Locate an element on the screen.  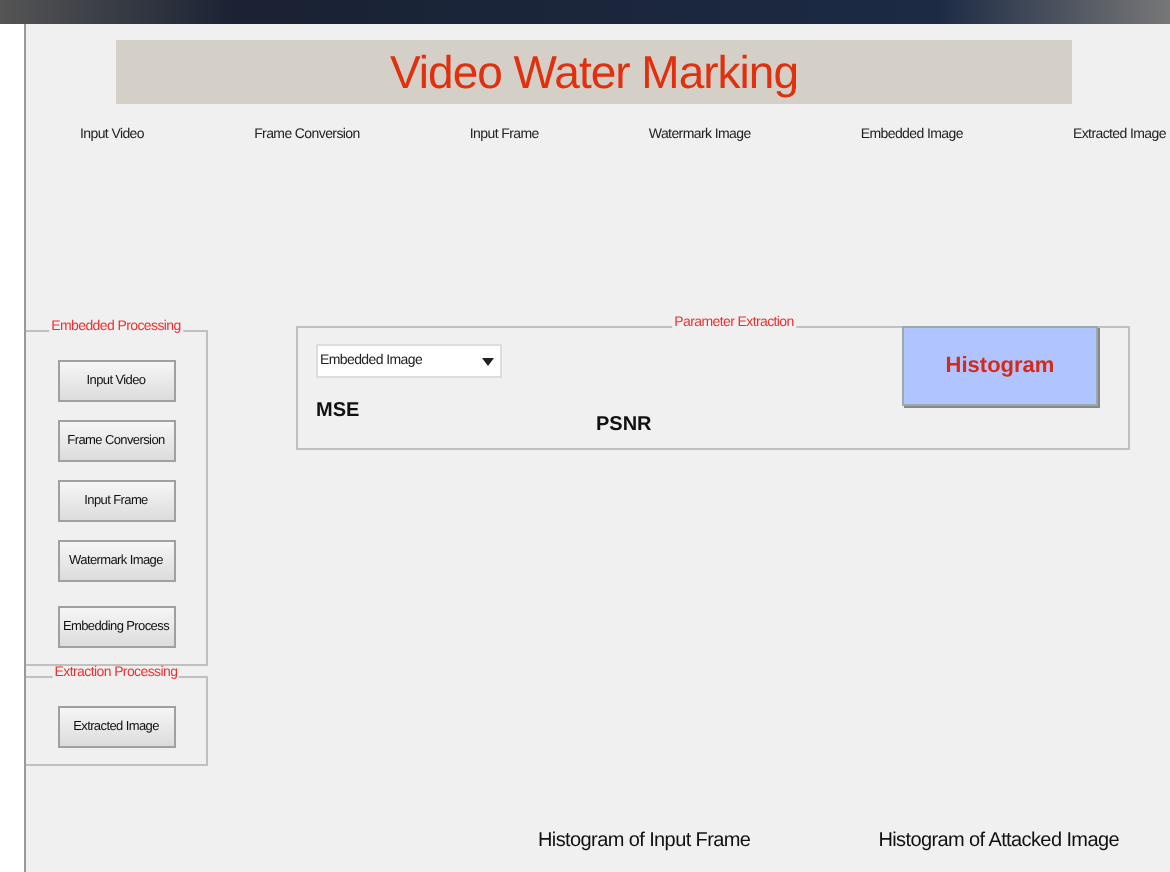
histogram-label: Histogram of Attacked Image is located at coordinates (998, 841).